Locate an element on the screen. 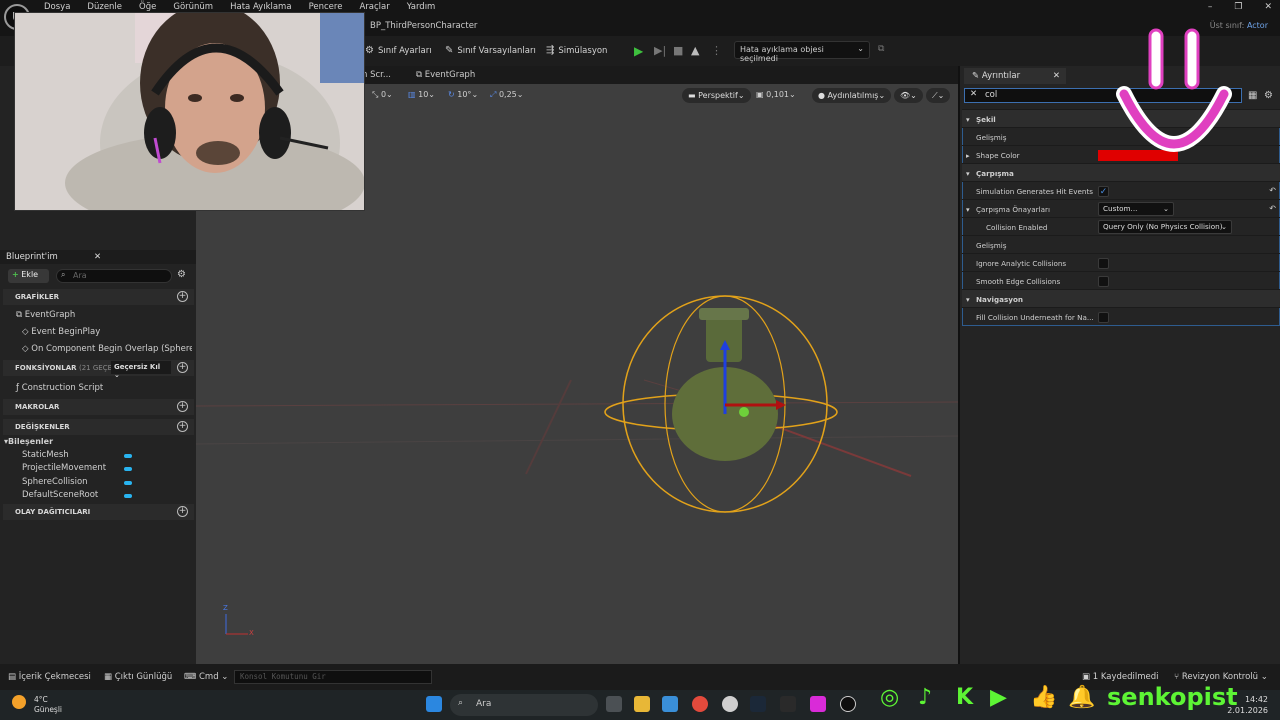 The width and height of the screenshot is (1280, 720). play-icon: ▶ is located at coordinates (638, 51).